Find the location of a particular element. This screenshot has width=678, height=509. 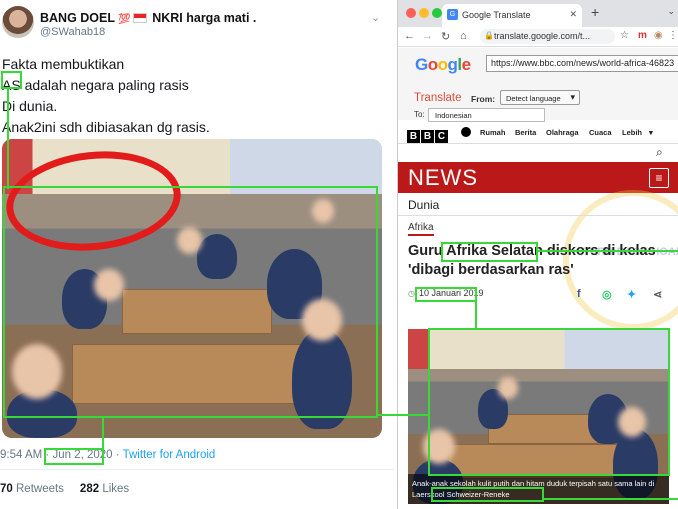

home-icon: ⌂ is located at coordinates (463, 36).